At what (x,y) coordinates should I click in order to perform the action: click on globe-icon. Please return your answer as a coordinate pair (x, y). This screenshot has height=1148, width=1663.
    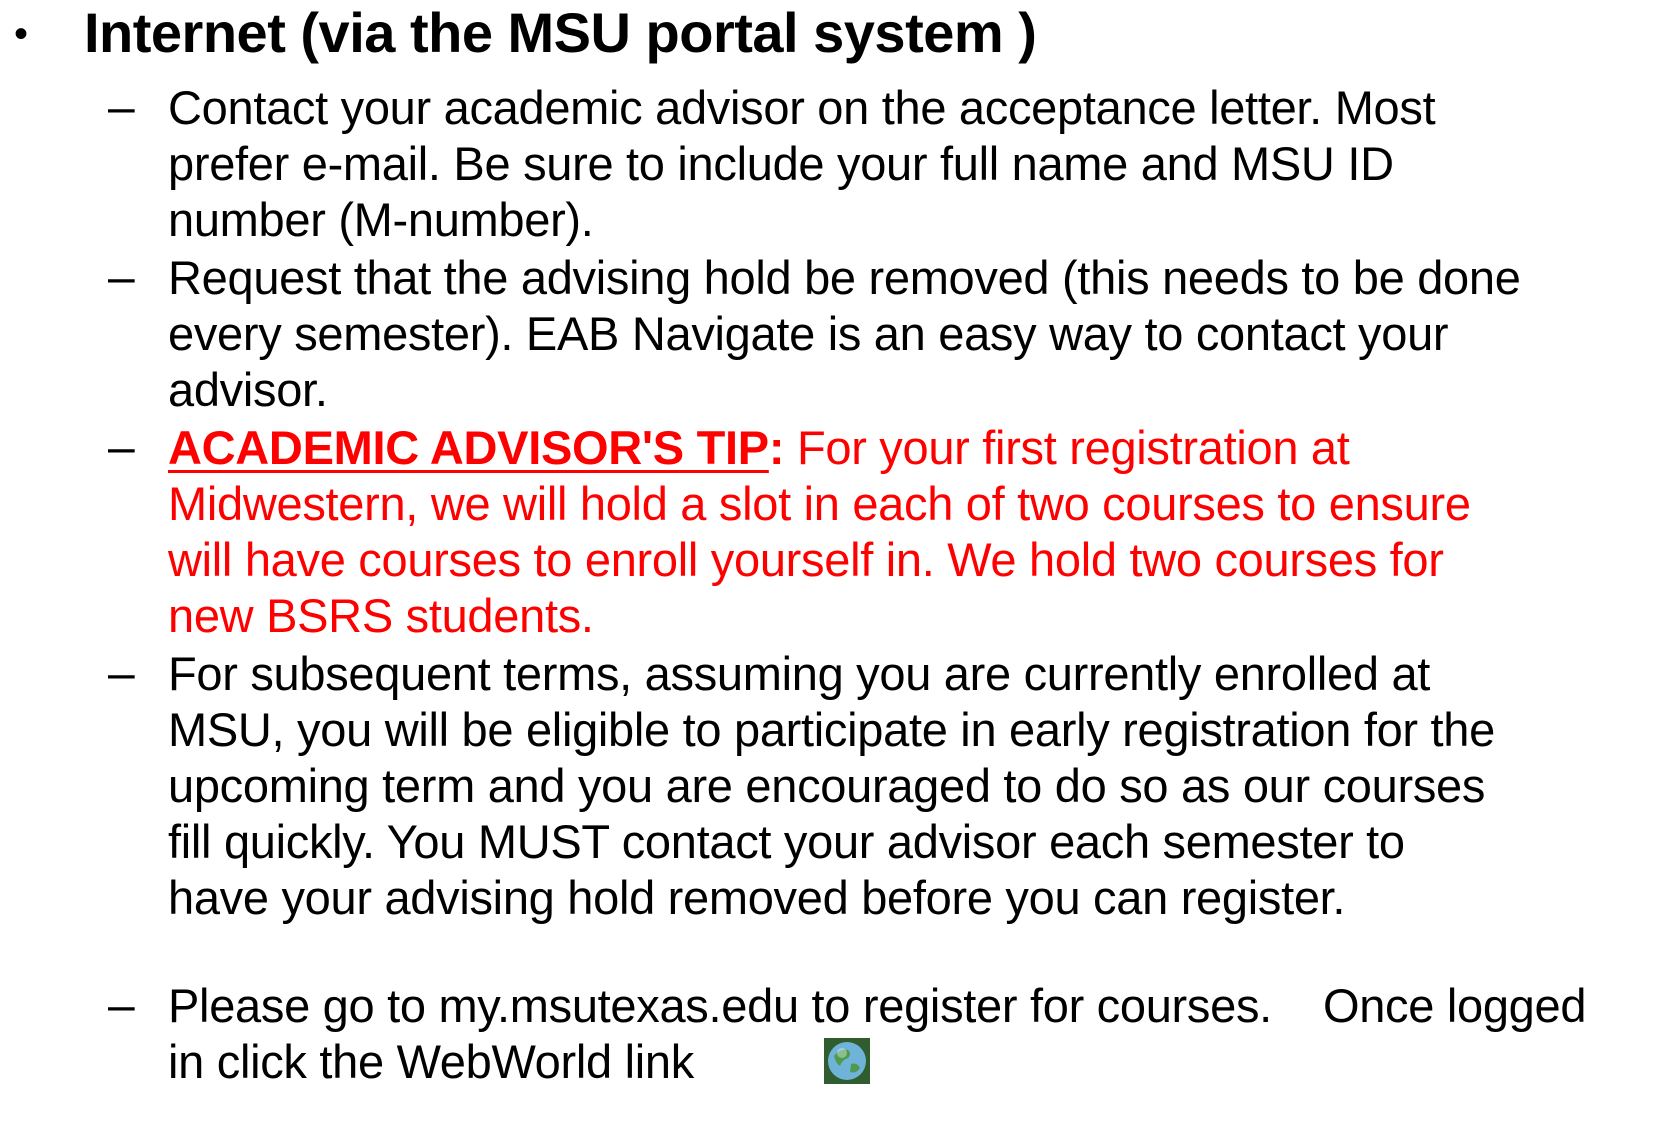
    Looking at the image, I should click on (846, 1061).